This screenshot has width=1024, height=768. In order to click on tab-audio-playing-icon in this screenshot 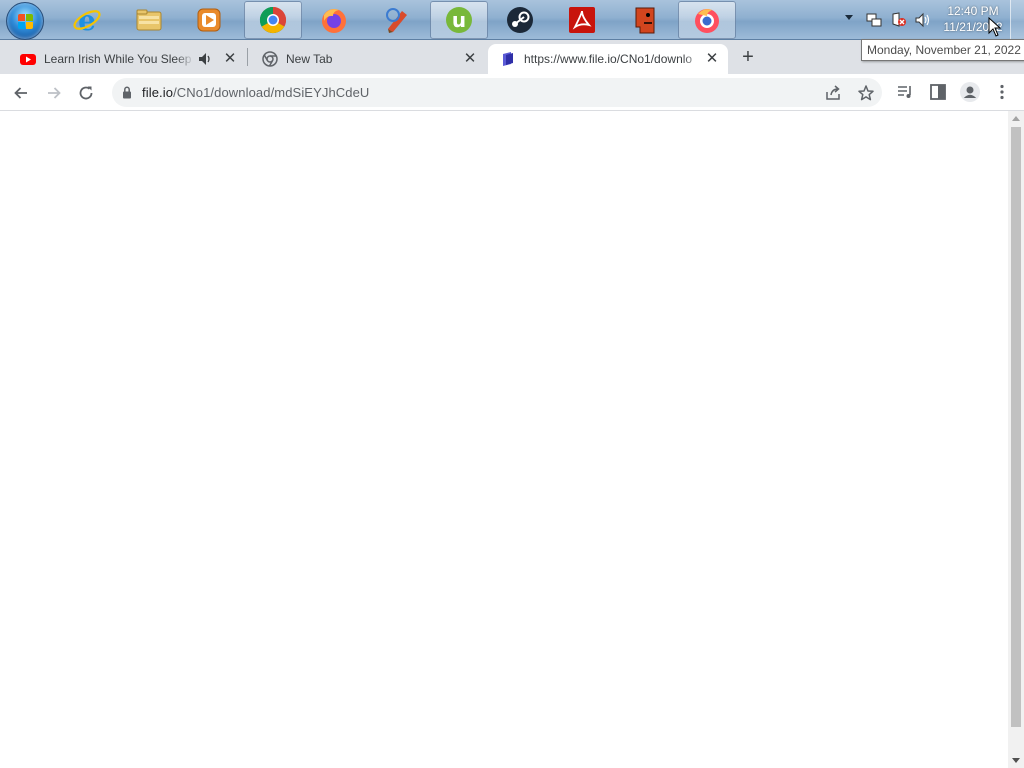, I will do `click(205, 59)`.